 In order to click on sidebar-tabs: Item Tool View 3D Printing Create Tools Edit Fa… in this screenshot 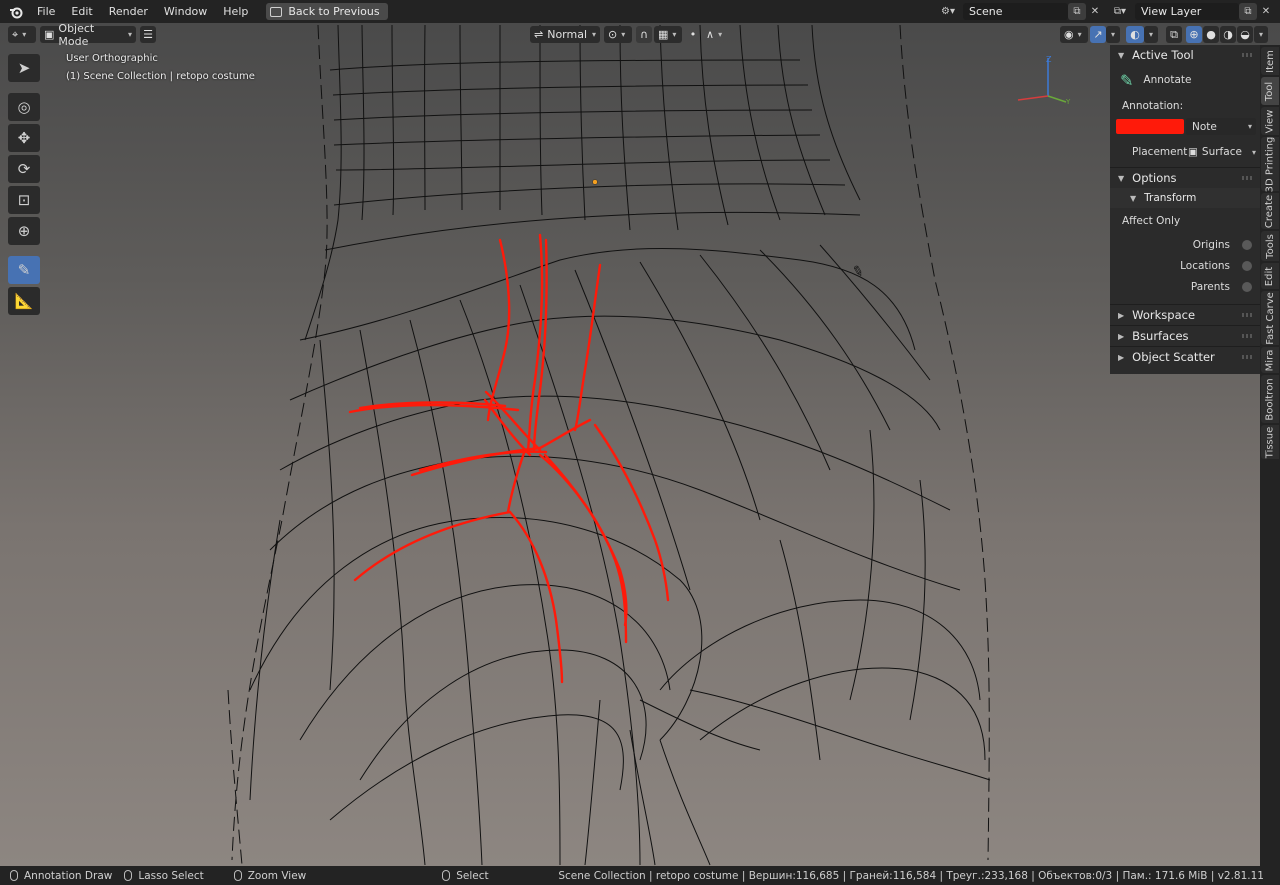, I will do `click(1270, 455)`.